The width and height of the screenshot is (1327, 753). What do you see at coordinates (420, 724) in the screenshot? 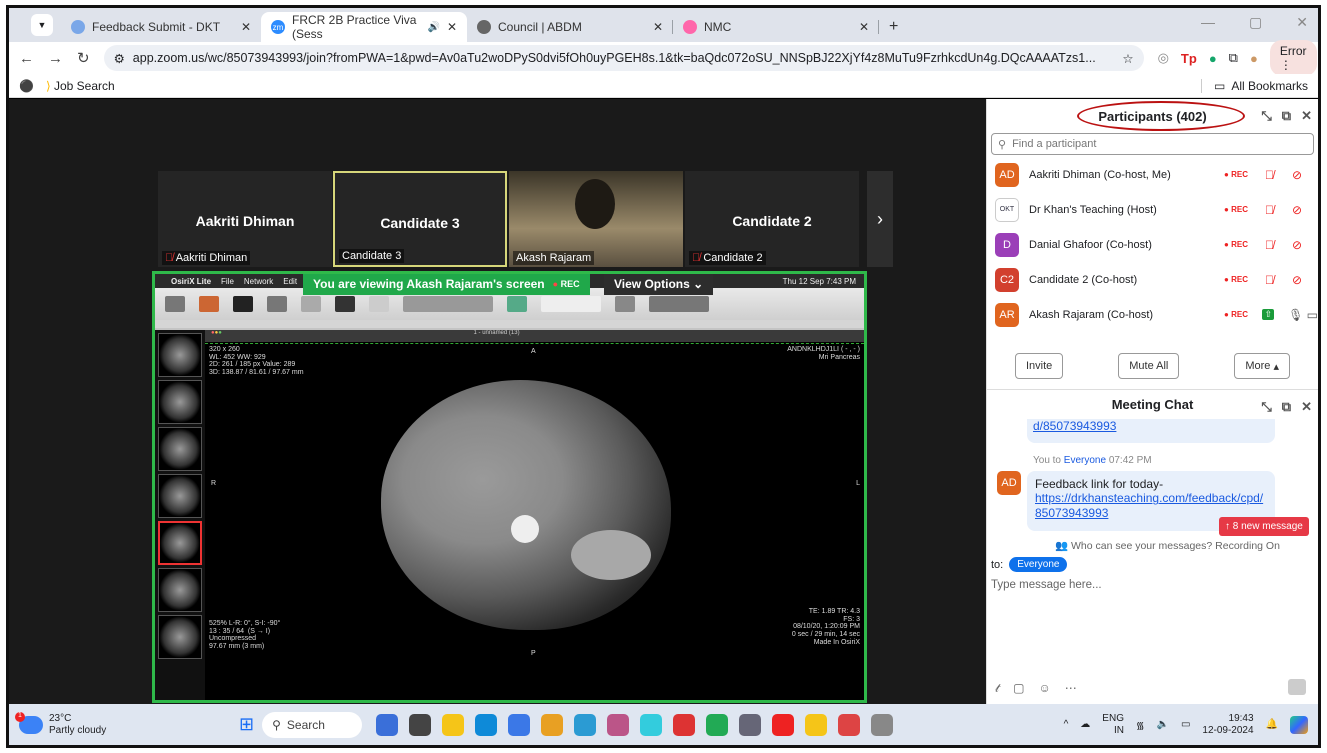
I see `task-view-icon` at bounding box center [420, 724].